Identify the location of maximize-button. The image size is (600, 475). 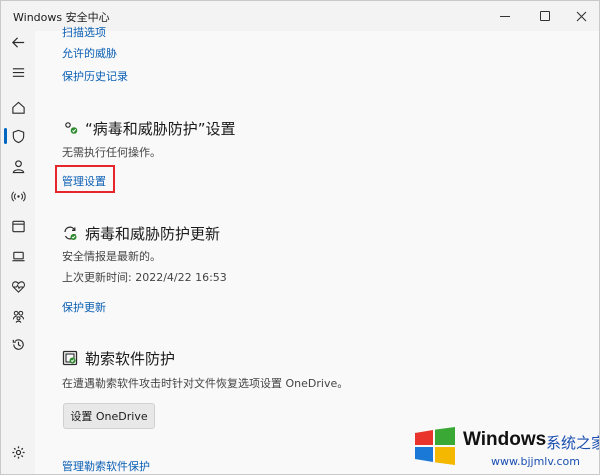
(545, 16).